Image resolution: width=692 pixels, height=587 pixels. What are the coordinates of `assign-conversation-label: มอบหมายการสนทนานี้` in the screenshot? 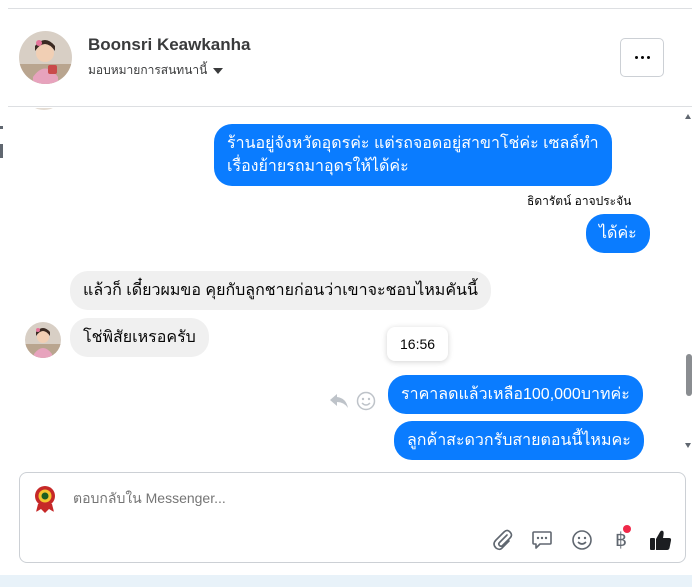 It's located at (148, 70).